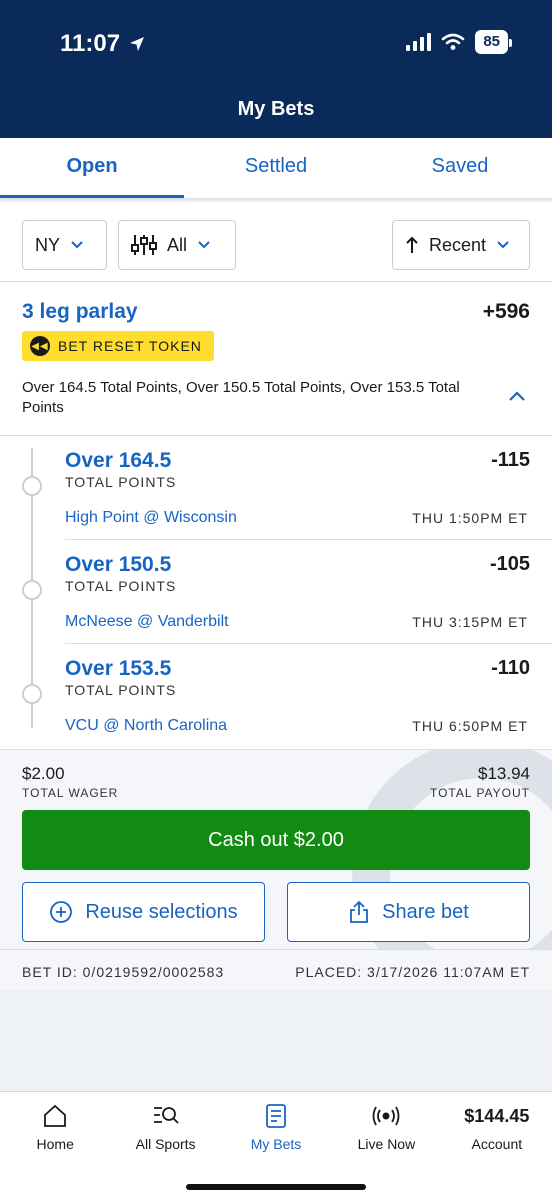  What do you see at coordinates (425, 911) in the screenshot?
I see `share-bet-label: Share bet` at bounding box center [425, 911].